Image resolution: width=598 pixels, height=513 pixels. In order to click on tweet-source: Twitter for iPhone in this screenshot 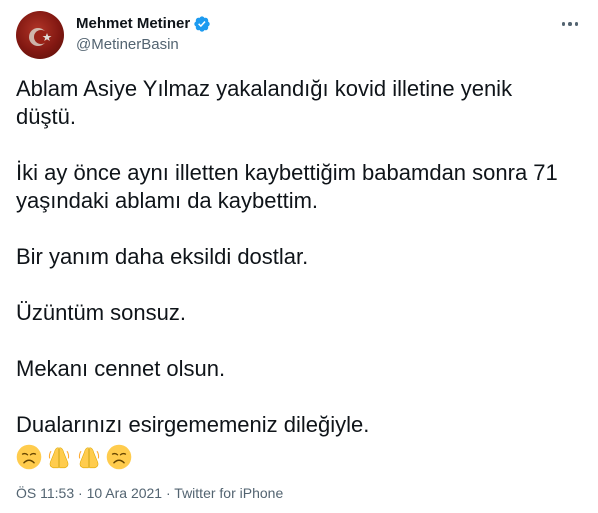, I will do `click(228, 493)`.